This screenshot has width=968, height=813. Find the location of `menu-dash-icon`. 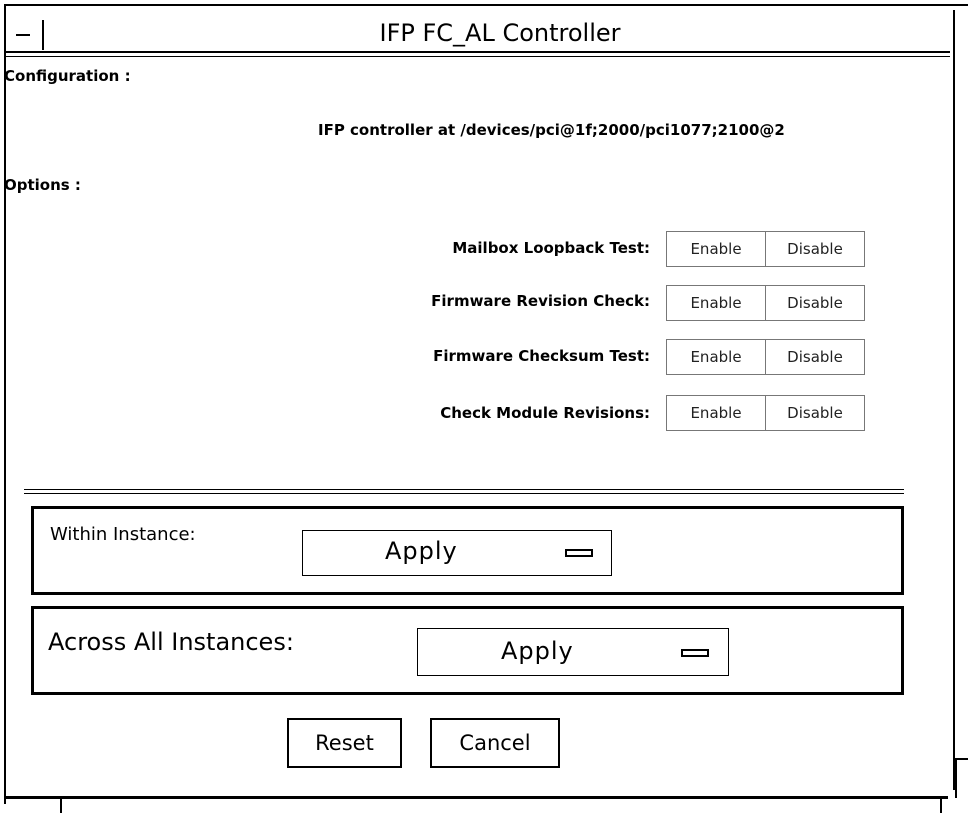

menu-dash-icon is located at coordinates (23, 35).